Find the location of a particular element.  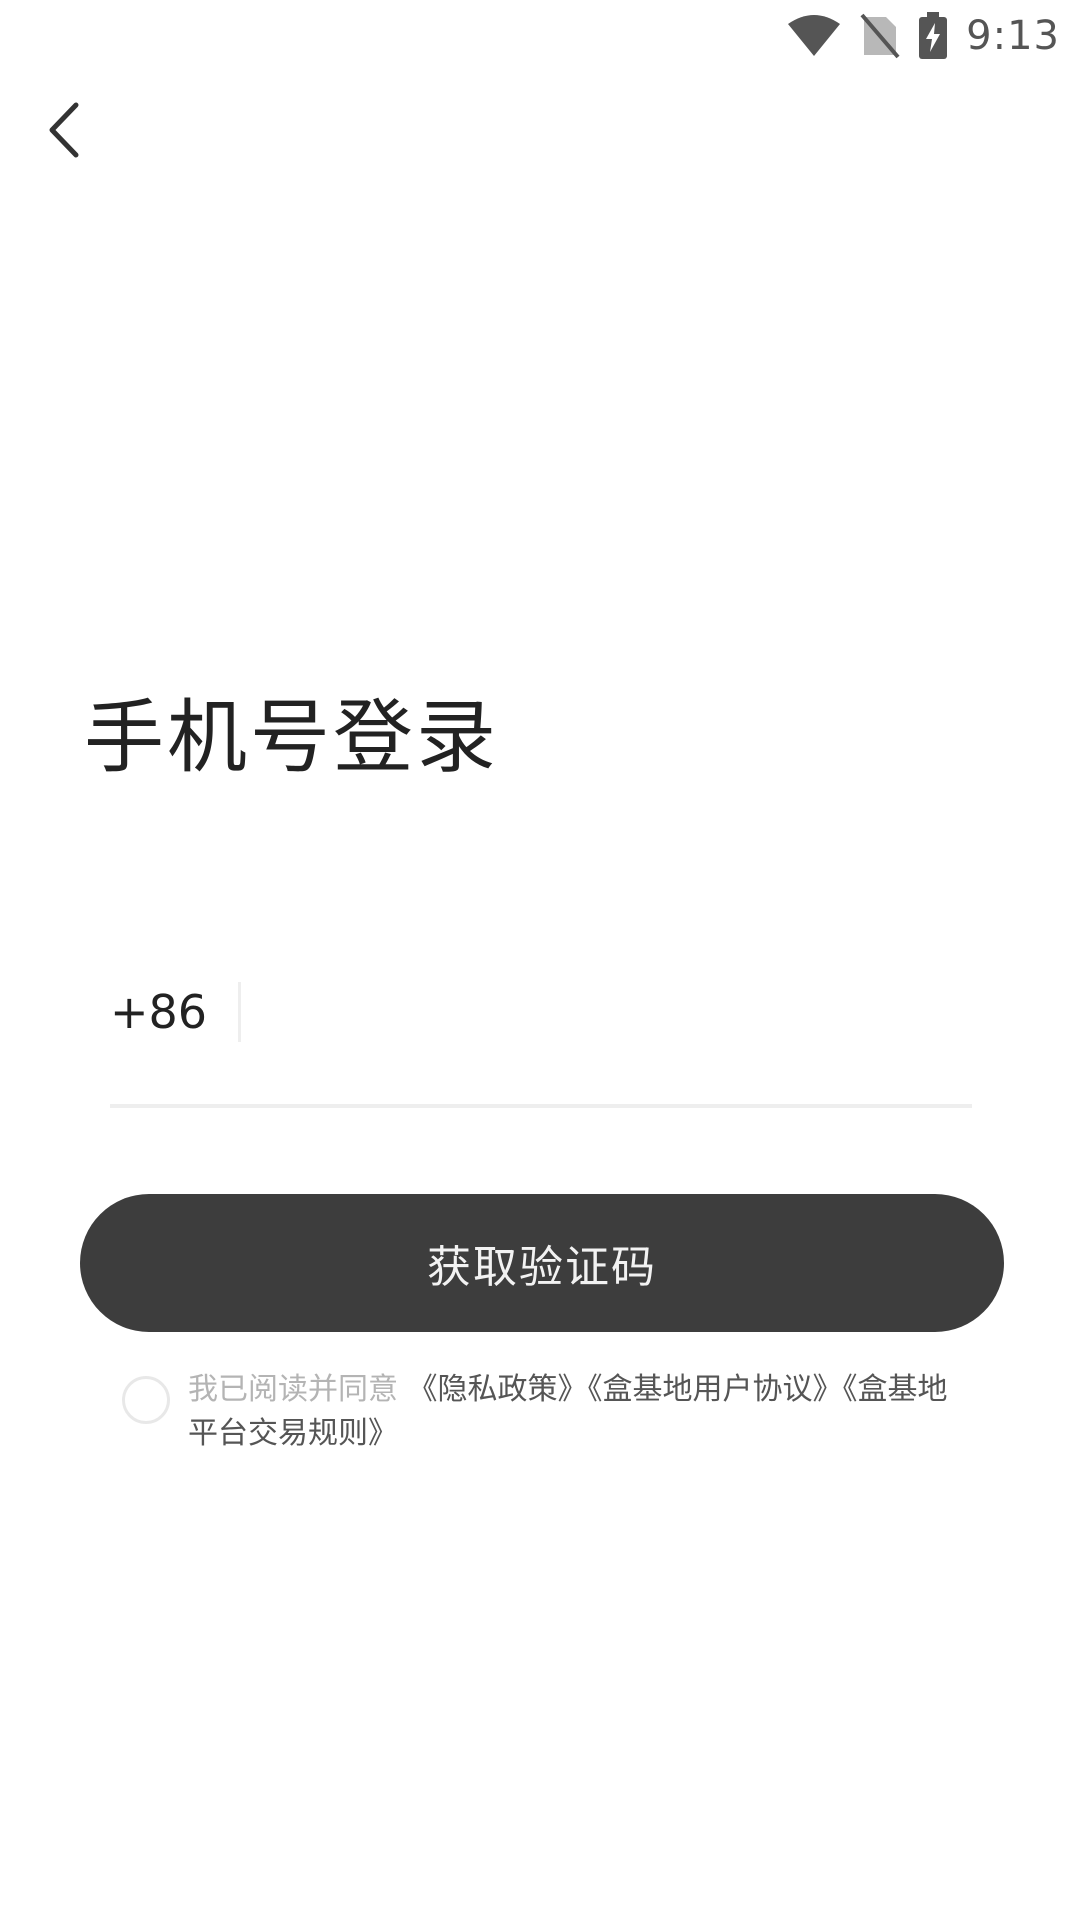

agreement-checkbox is located at coordinates (146, 1400).